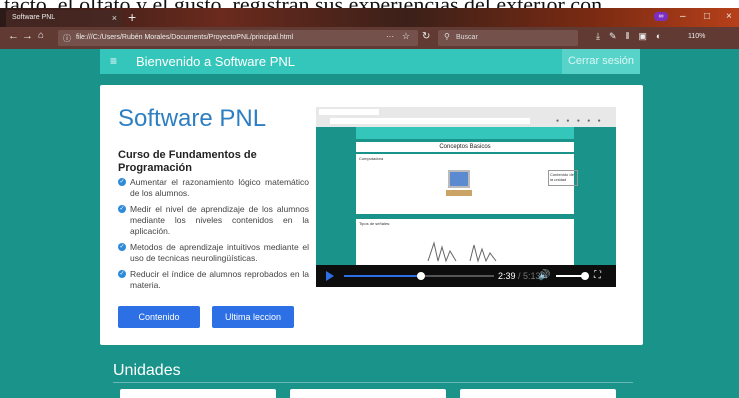  What do you see at coordinates (658, 36) in the screenshot?
I see `extension-icon: ◐` at bounding box center [658, 36].